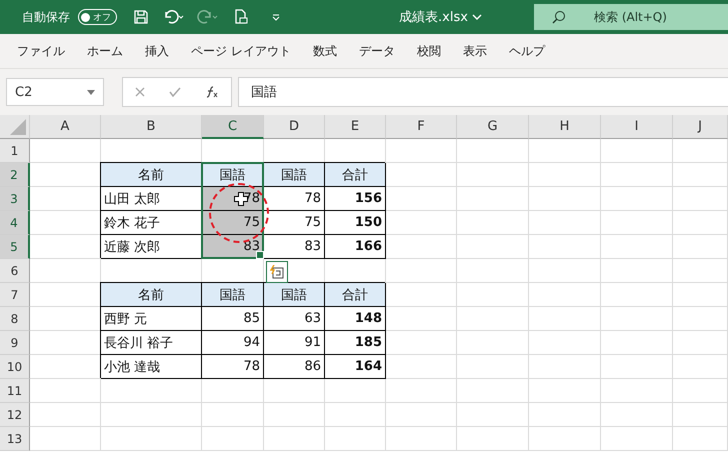 The width and height of the screenshot is (728, 460). I want to click on check-icon, so click(175, 92).